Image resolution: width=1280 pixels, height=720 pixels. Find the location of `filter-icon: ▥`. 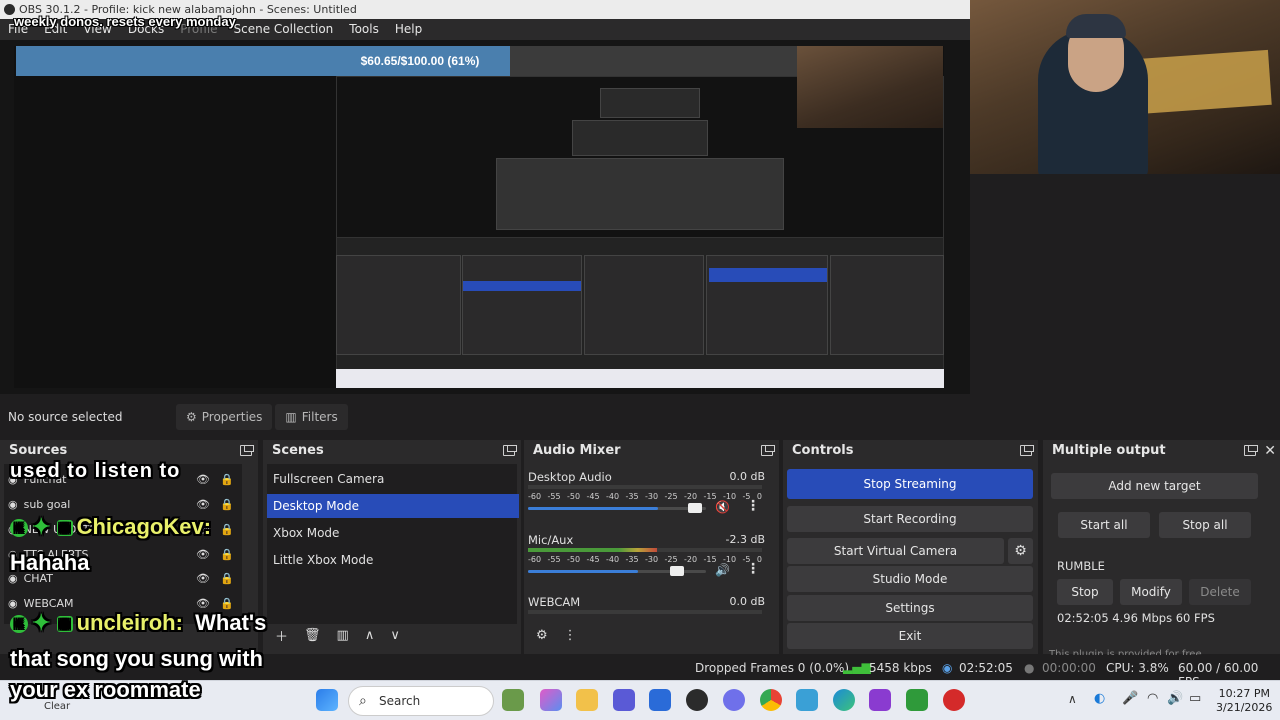

filter-icon: ▥ is located at coordinates (291, 417).